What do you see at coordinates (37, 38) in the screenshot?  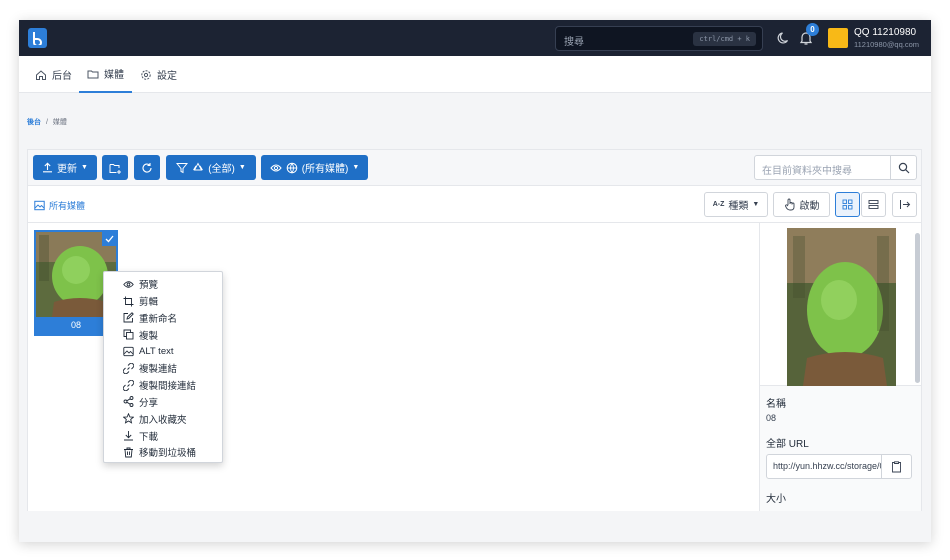 I see `app-logo` at bounding box center [37, 38].